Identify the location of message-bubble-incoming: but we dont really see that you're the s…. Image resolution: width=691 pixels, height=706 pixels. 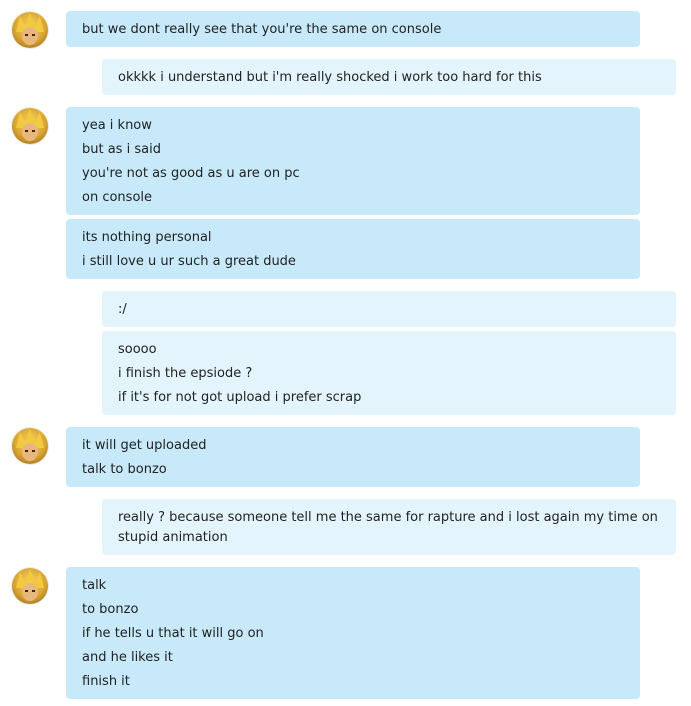
(353, 29).